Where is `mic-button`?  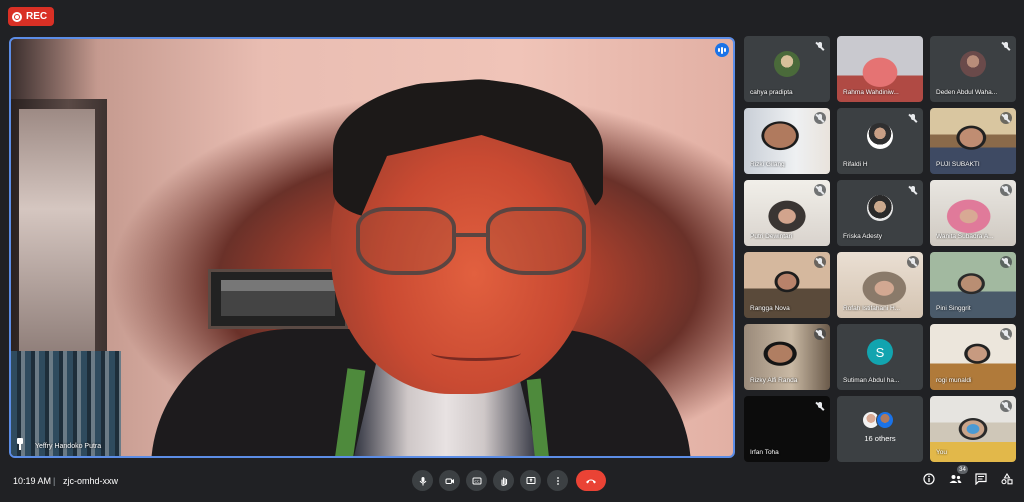 mic-button is located at coordinates (422, 480).